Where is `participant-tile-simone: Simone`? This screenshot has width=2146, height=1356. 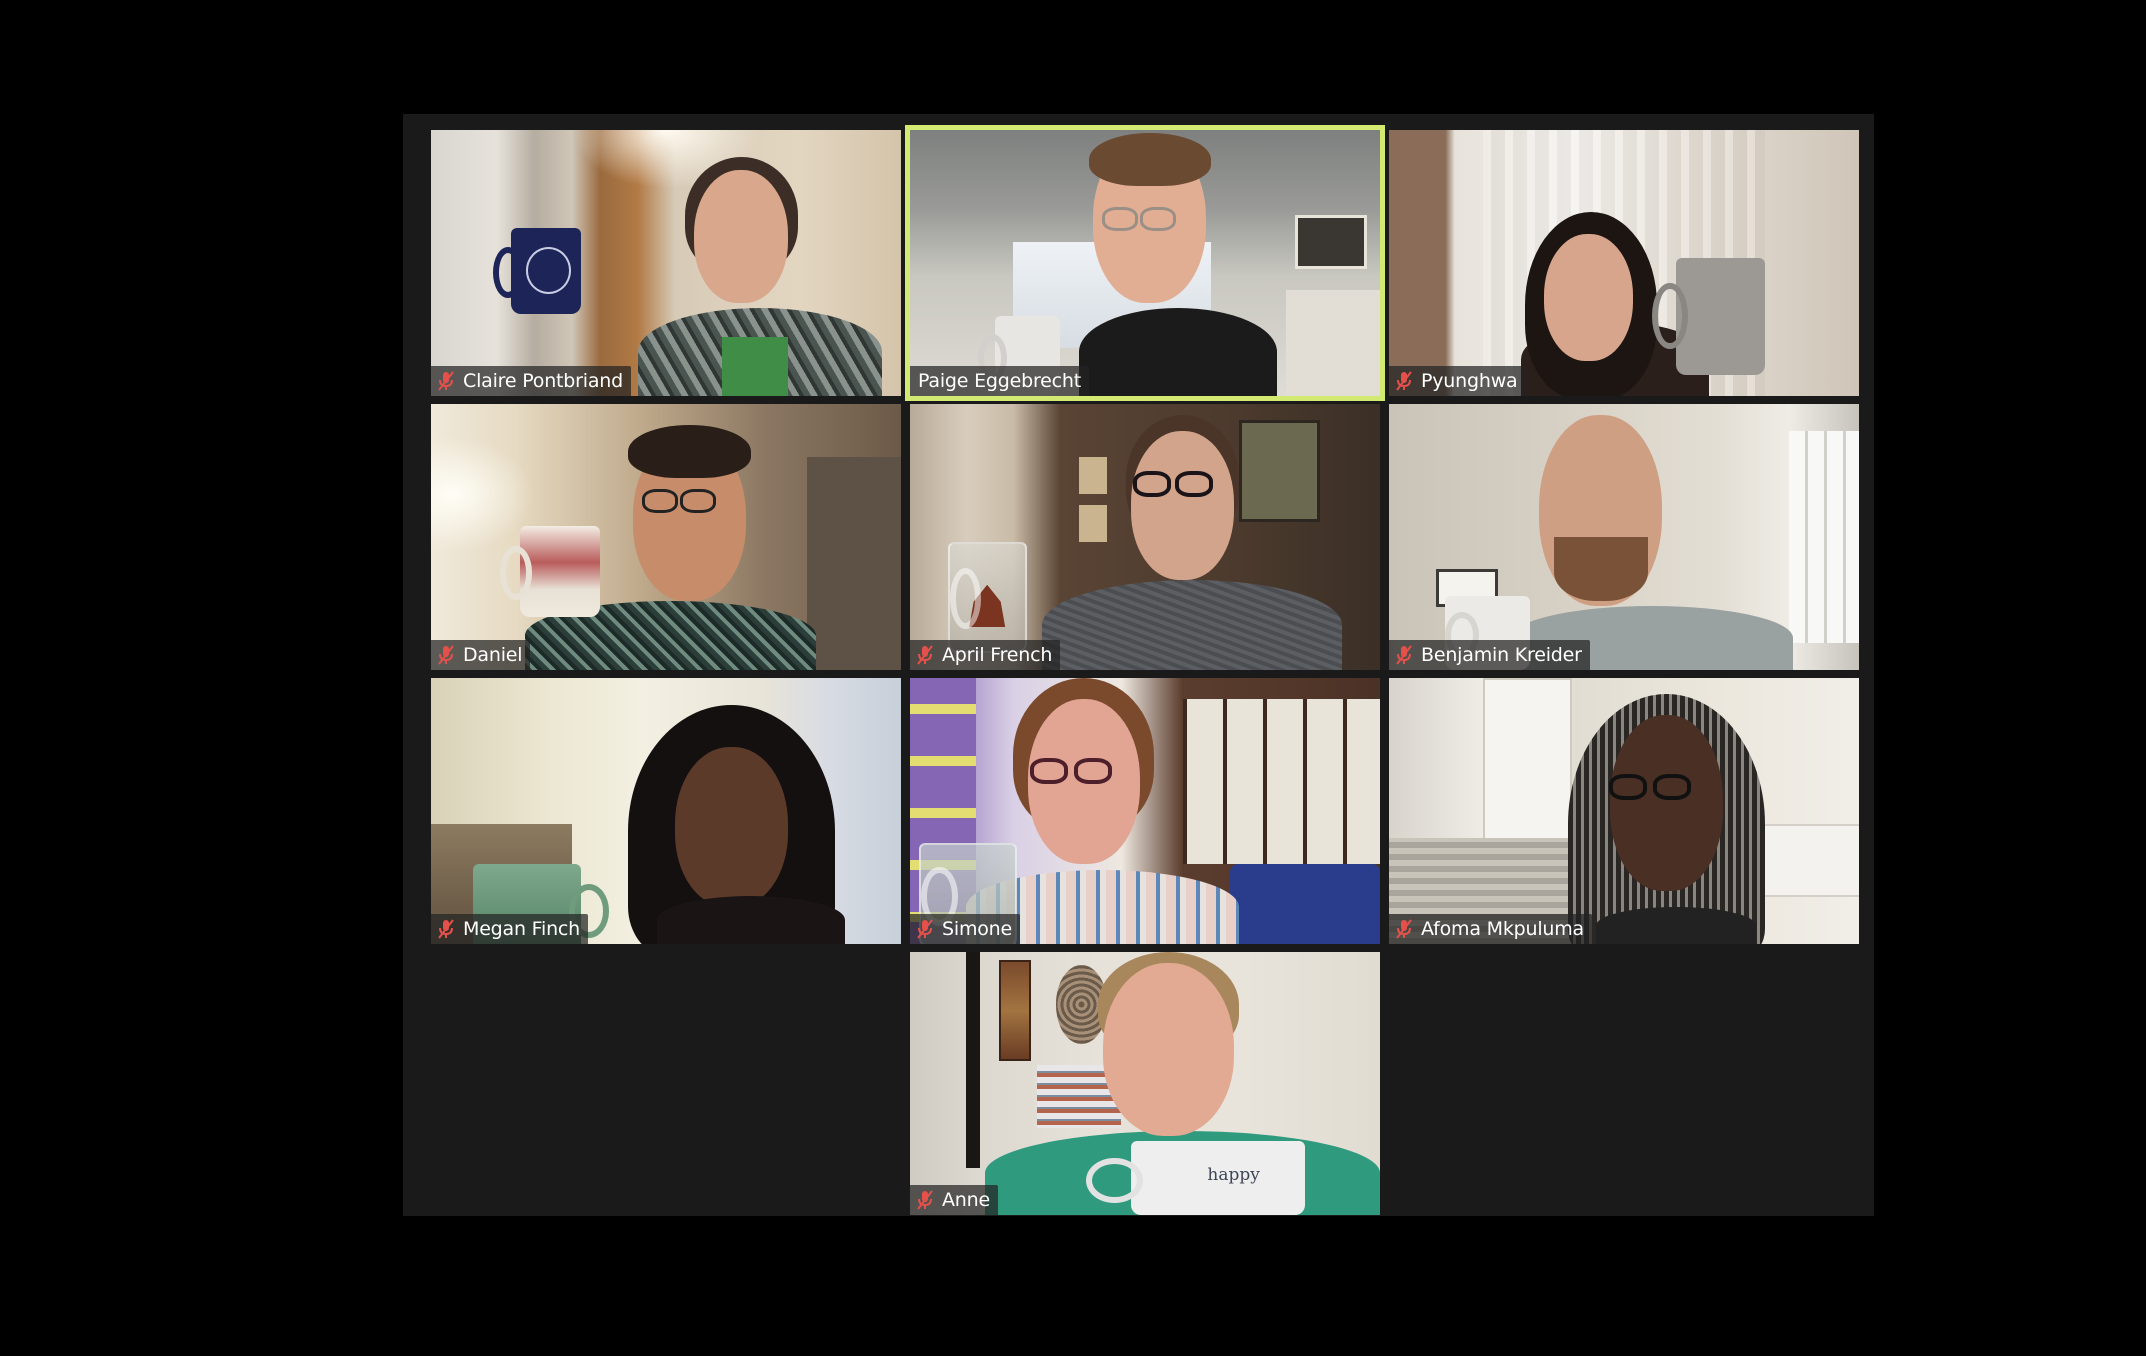 participant-tile-simone: Simone is located at coordinates (1145, 811).